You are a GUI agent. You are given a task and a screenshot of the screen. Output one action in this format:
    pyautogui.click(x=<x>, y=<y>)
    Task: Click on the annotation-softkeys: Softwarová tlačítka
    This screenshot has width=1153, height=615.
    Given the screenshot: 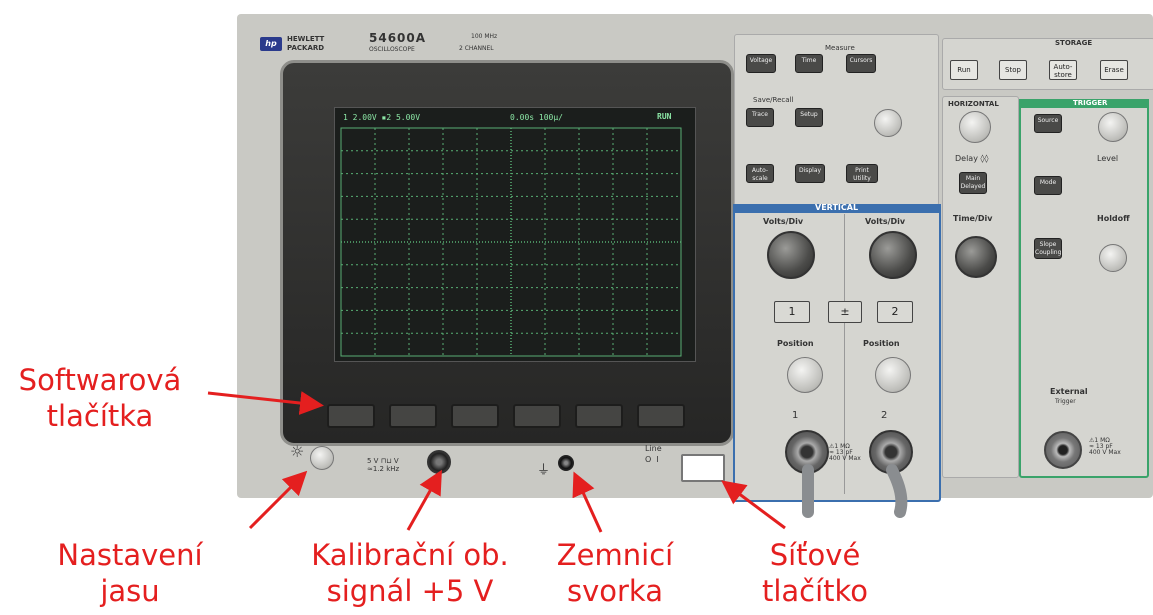 What is the action you would take?
    pyautogui.click(x=100, y=398)
    